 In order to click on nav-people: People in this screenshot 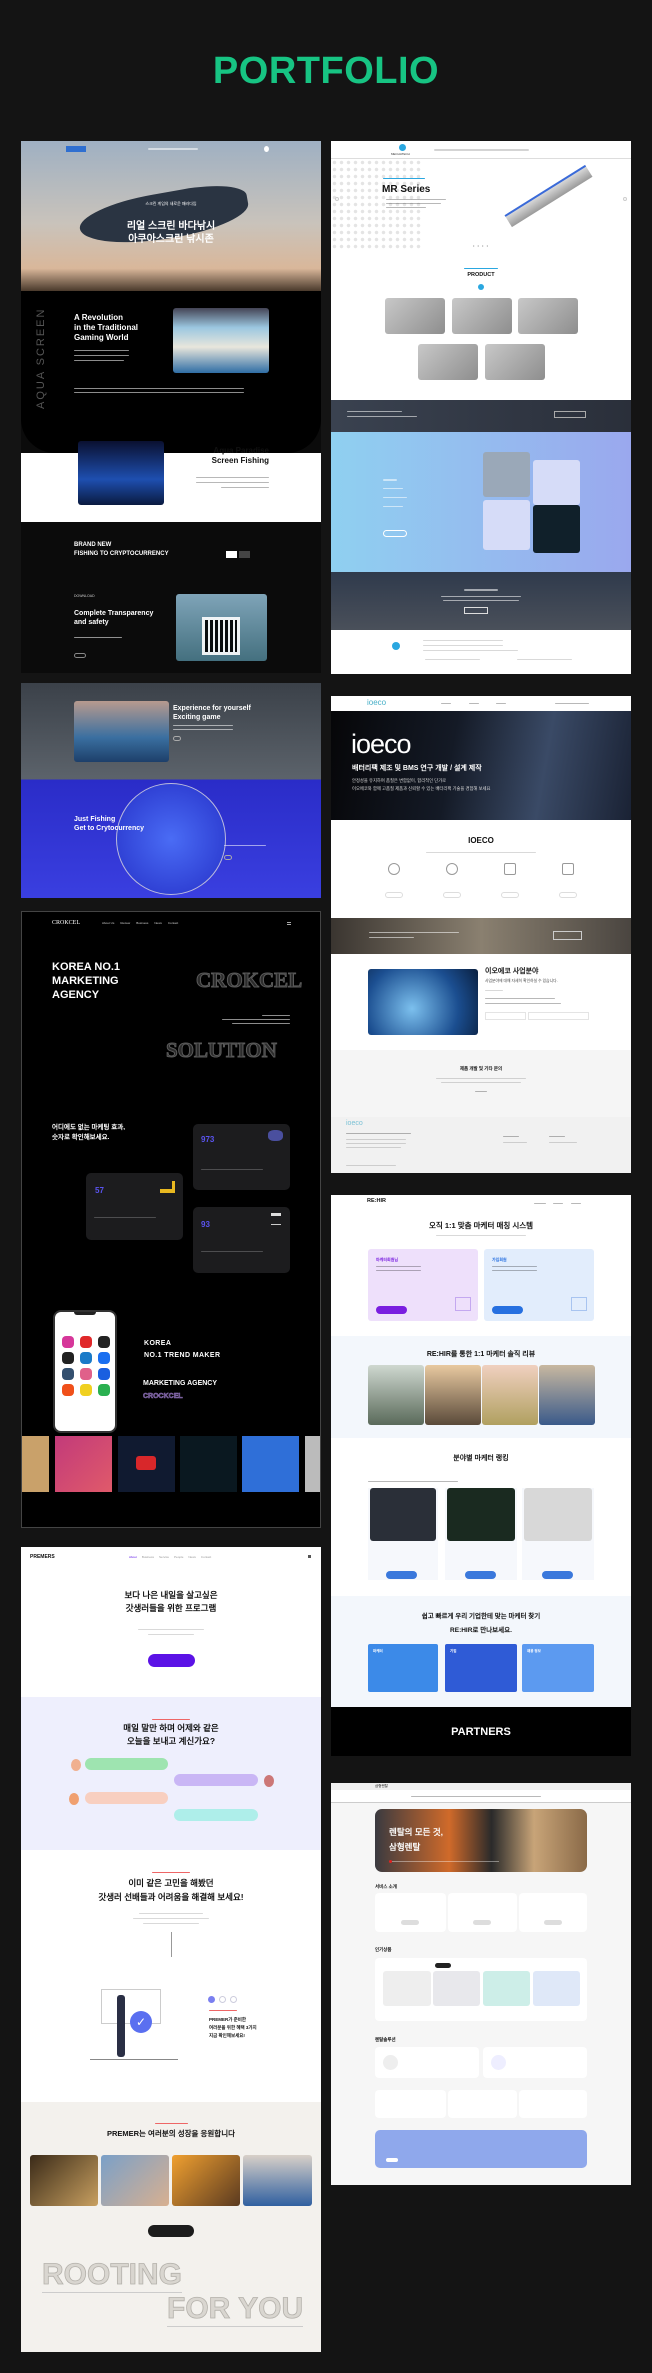, I will do `click(178, 1557)`.